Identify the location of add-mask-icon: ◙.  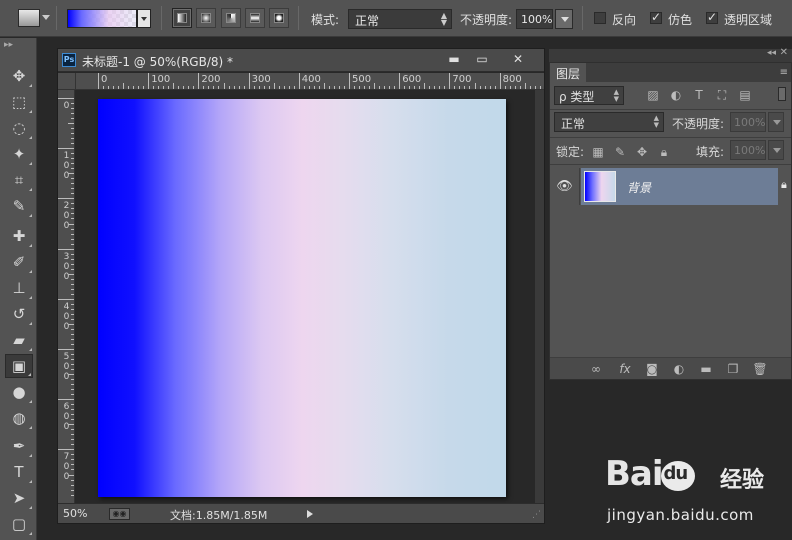
(652, 369).